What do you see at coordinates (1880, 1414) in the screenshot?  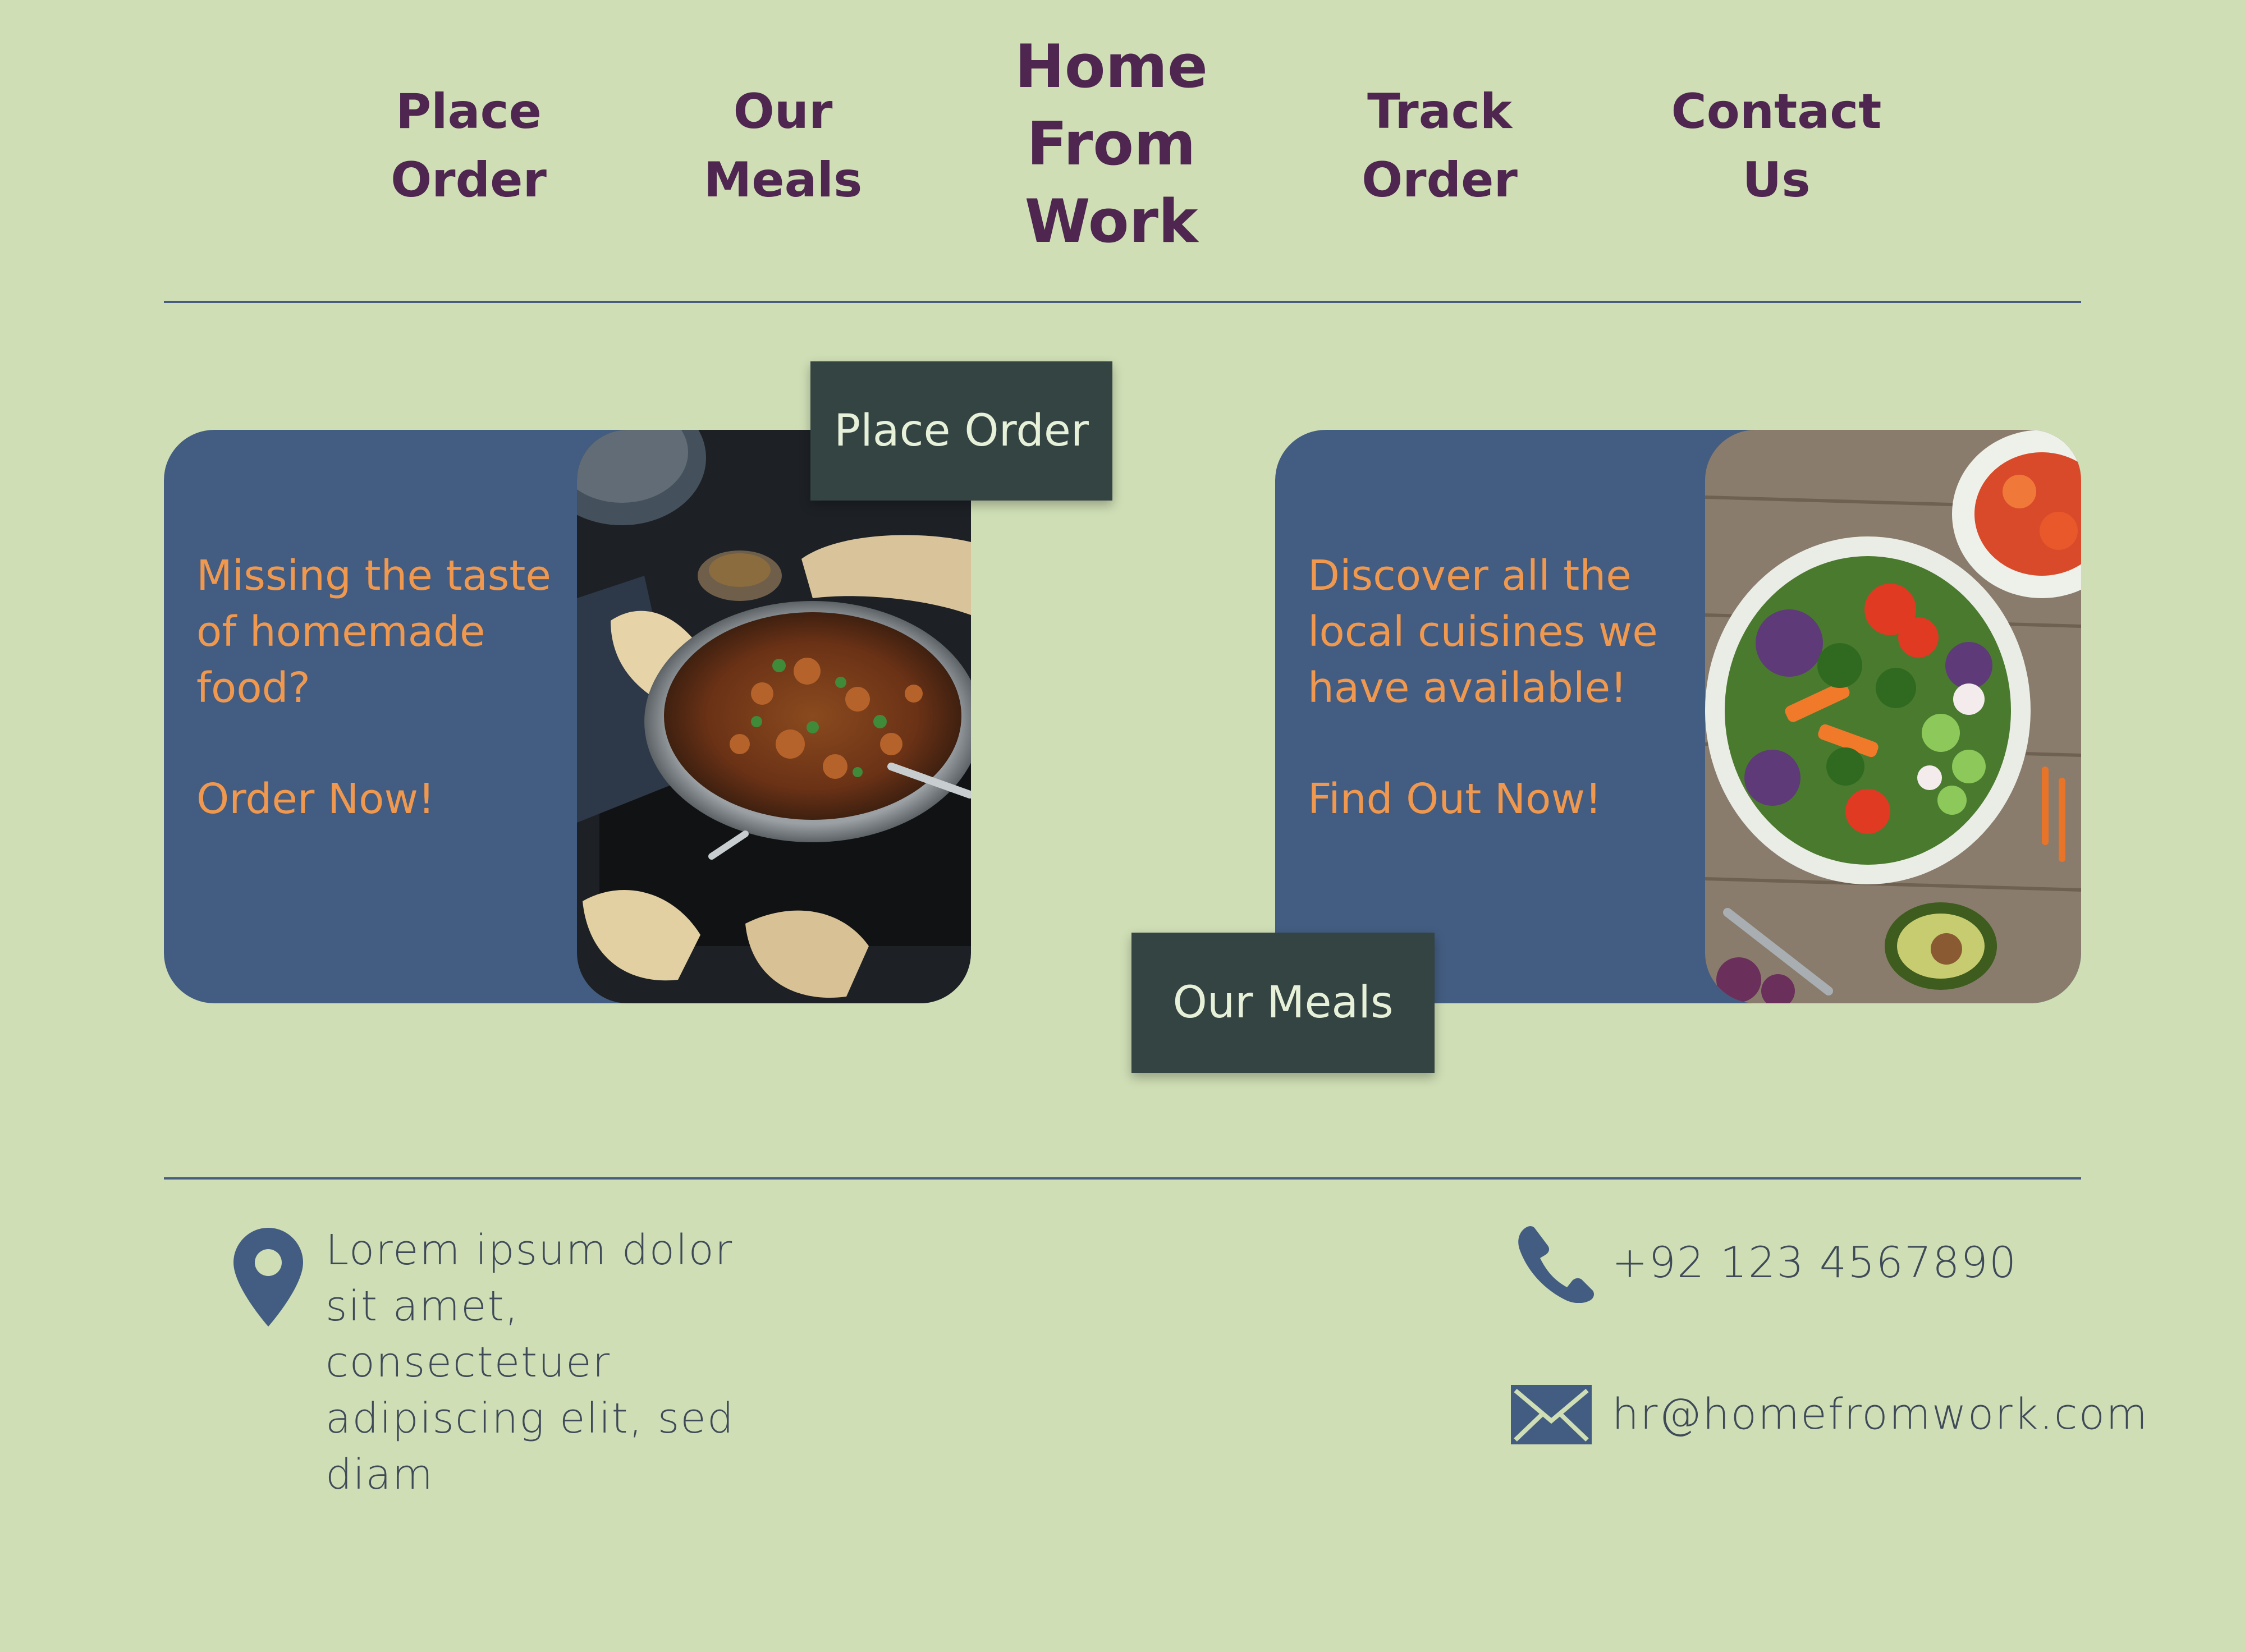 I see `footer-email: hr@homefromwork.com` at bounding box center [1880, 1414].